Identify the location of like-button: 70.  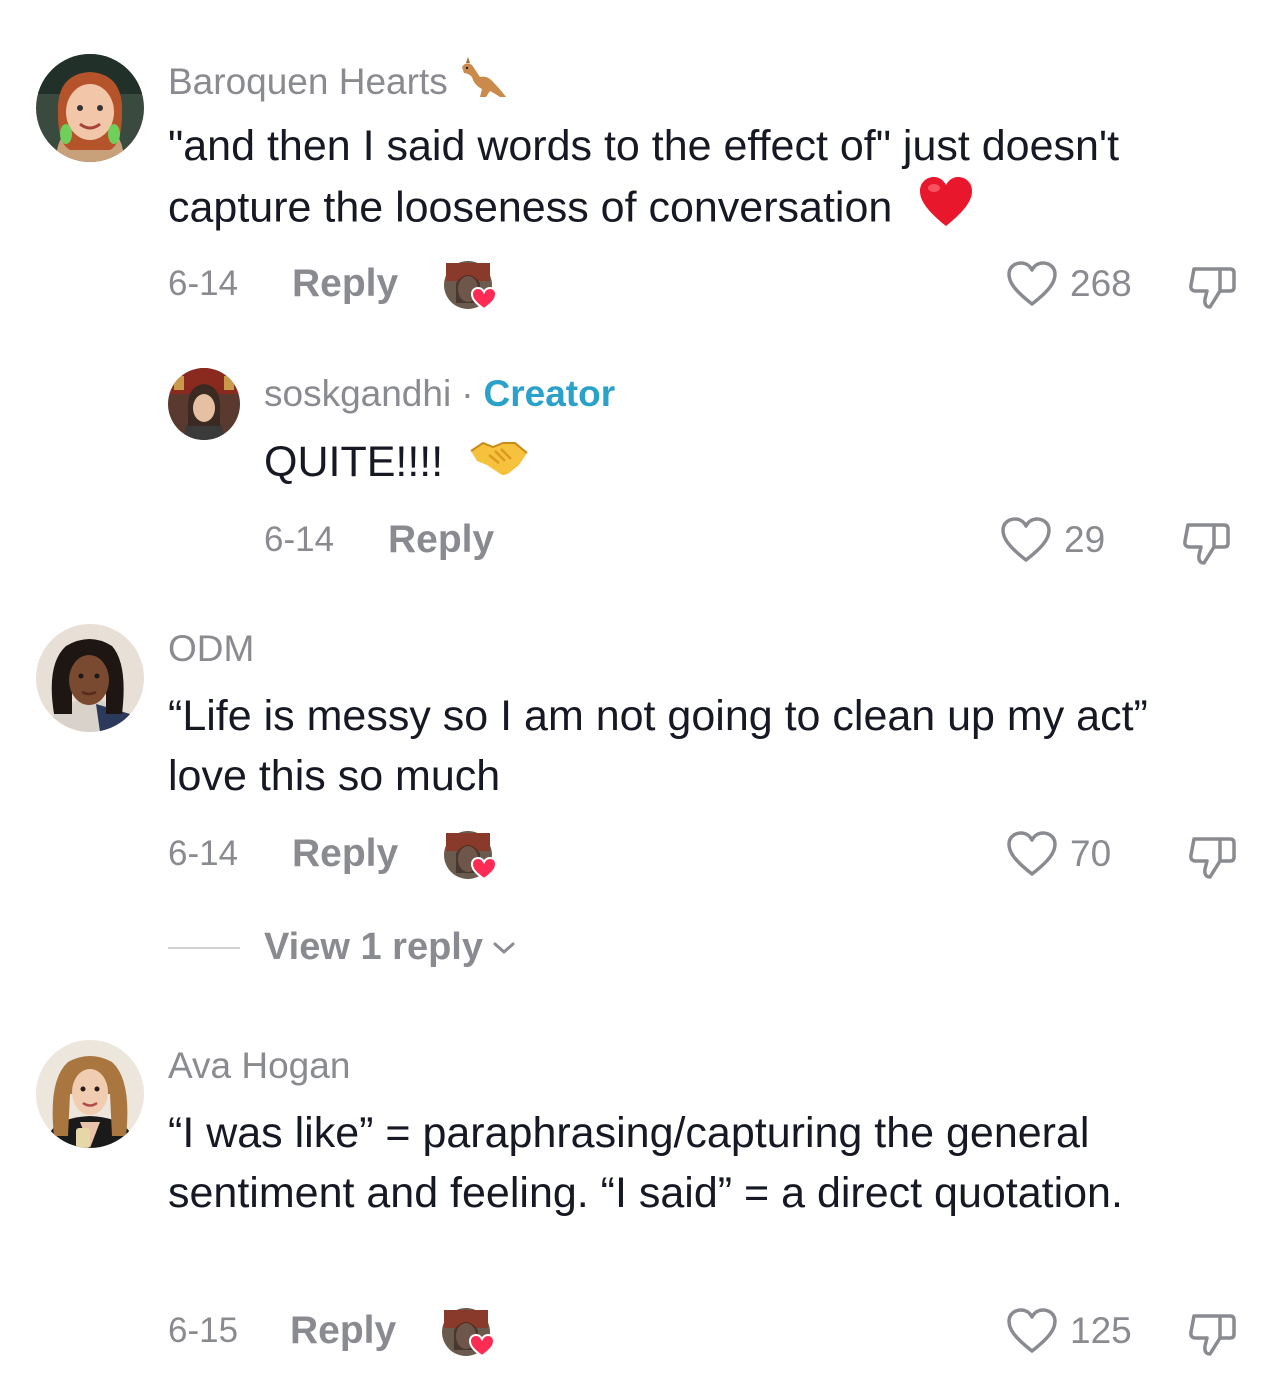
(1058, 854).